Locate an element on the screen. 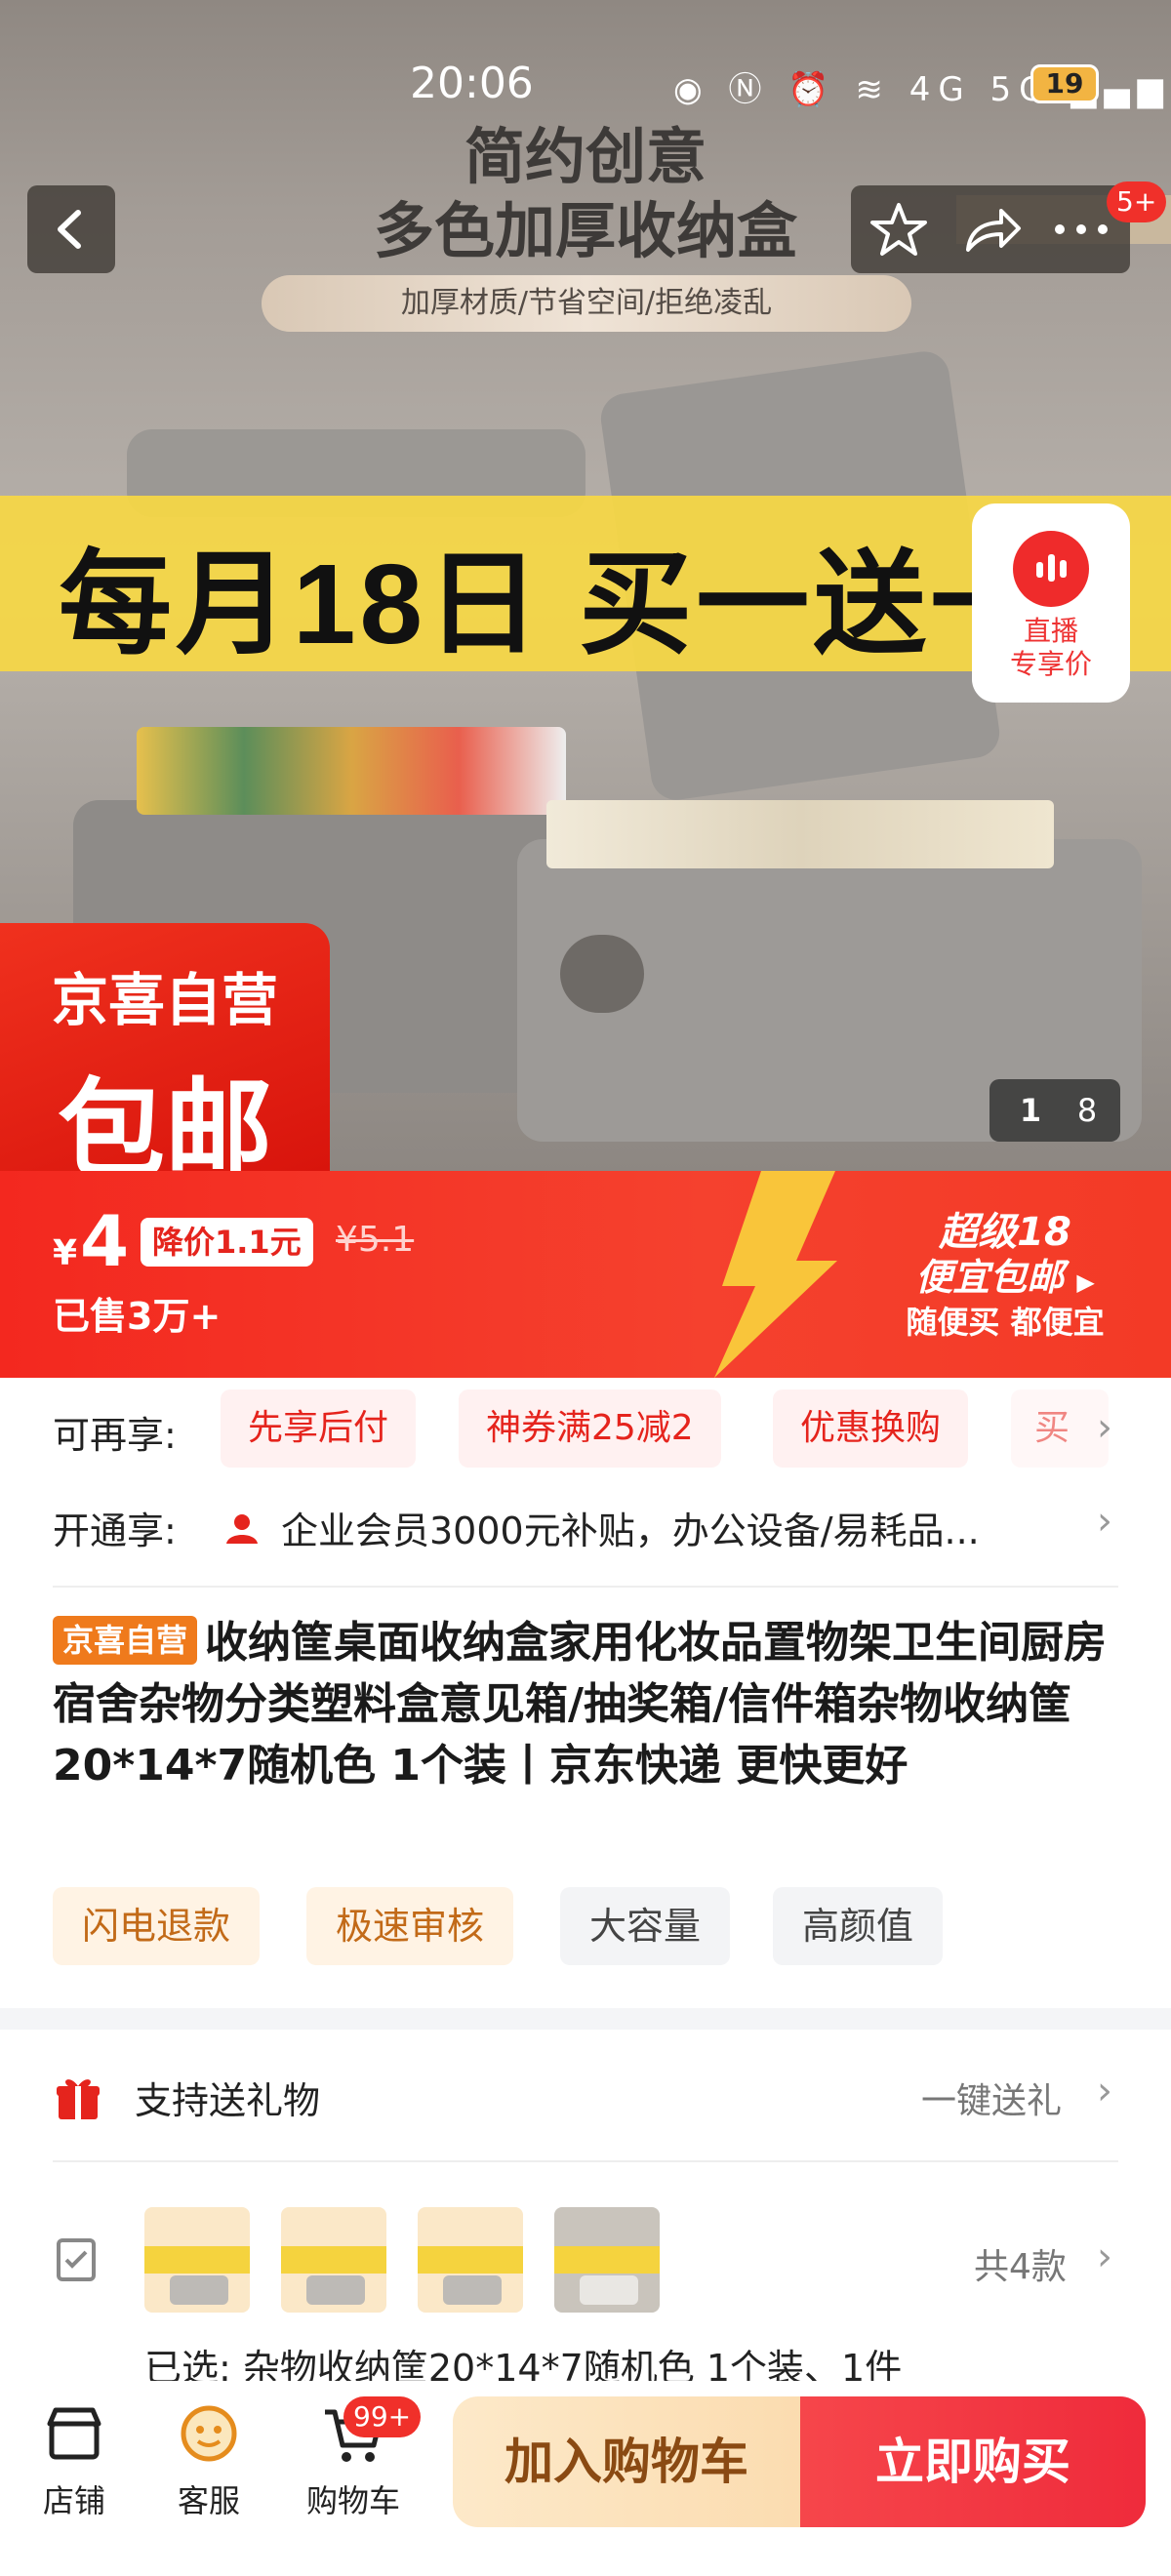  price-bar: ¥ 4 ¥5.1 已售3万+ 超级18 便宜包邮 ▶ 随便买 都便宜 is located at coordinates (585, 1274).